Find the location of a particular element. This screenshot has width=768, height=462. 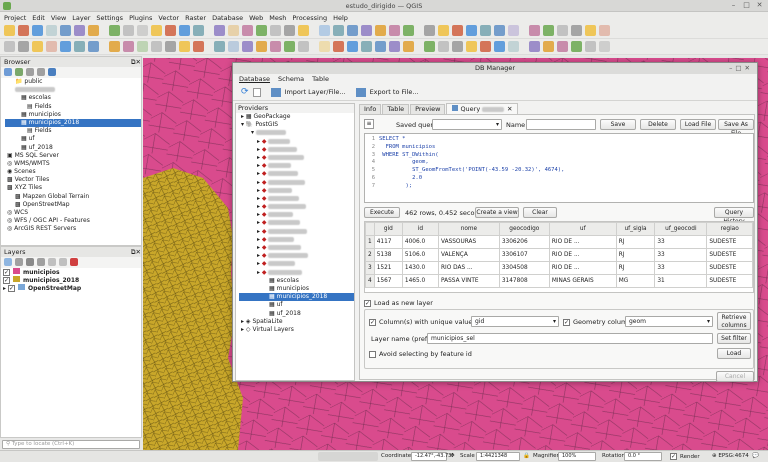

layer-visible-checkbox: ✓ is located at coordinates (12, 289).